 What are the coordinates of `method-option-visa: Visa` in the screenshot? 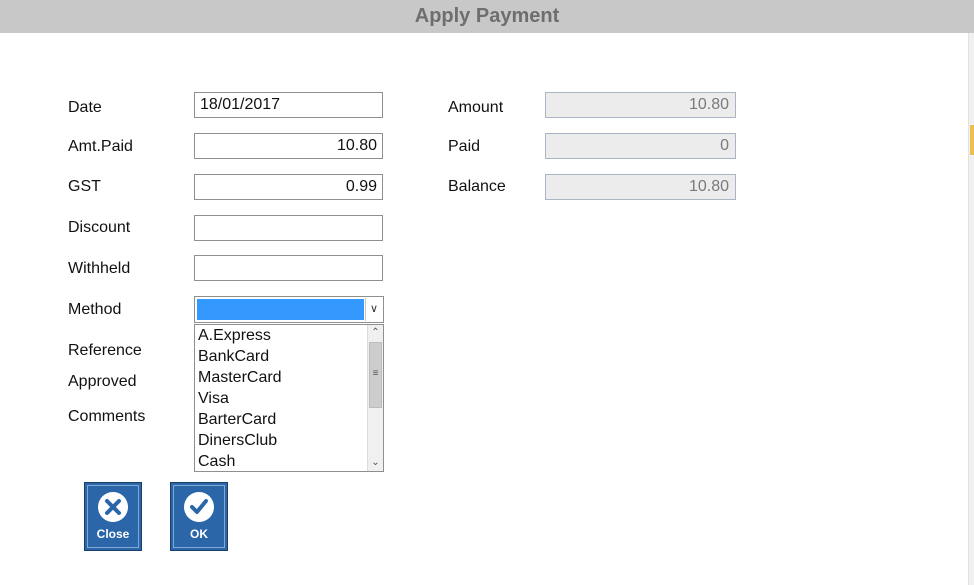 It's located at (213, 398).